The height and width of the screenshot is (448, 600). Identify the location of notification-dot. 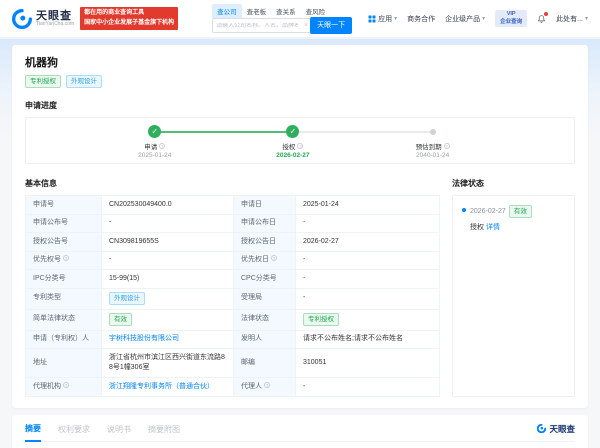
(546, 13).